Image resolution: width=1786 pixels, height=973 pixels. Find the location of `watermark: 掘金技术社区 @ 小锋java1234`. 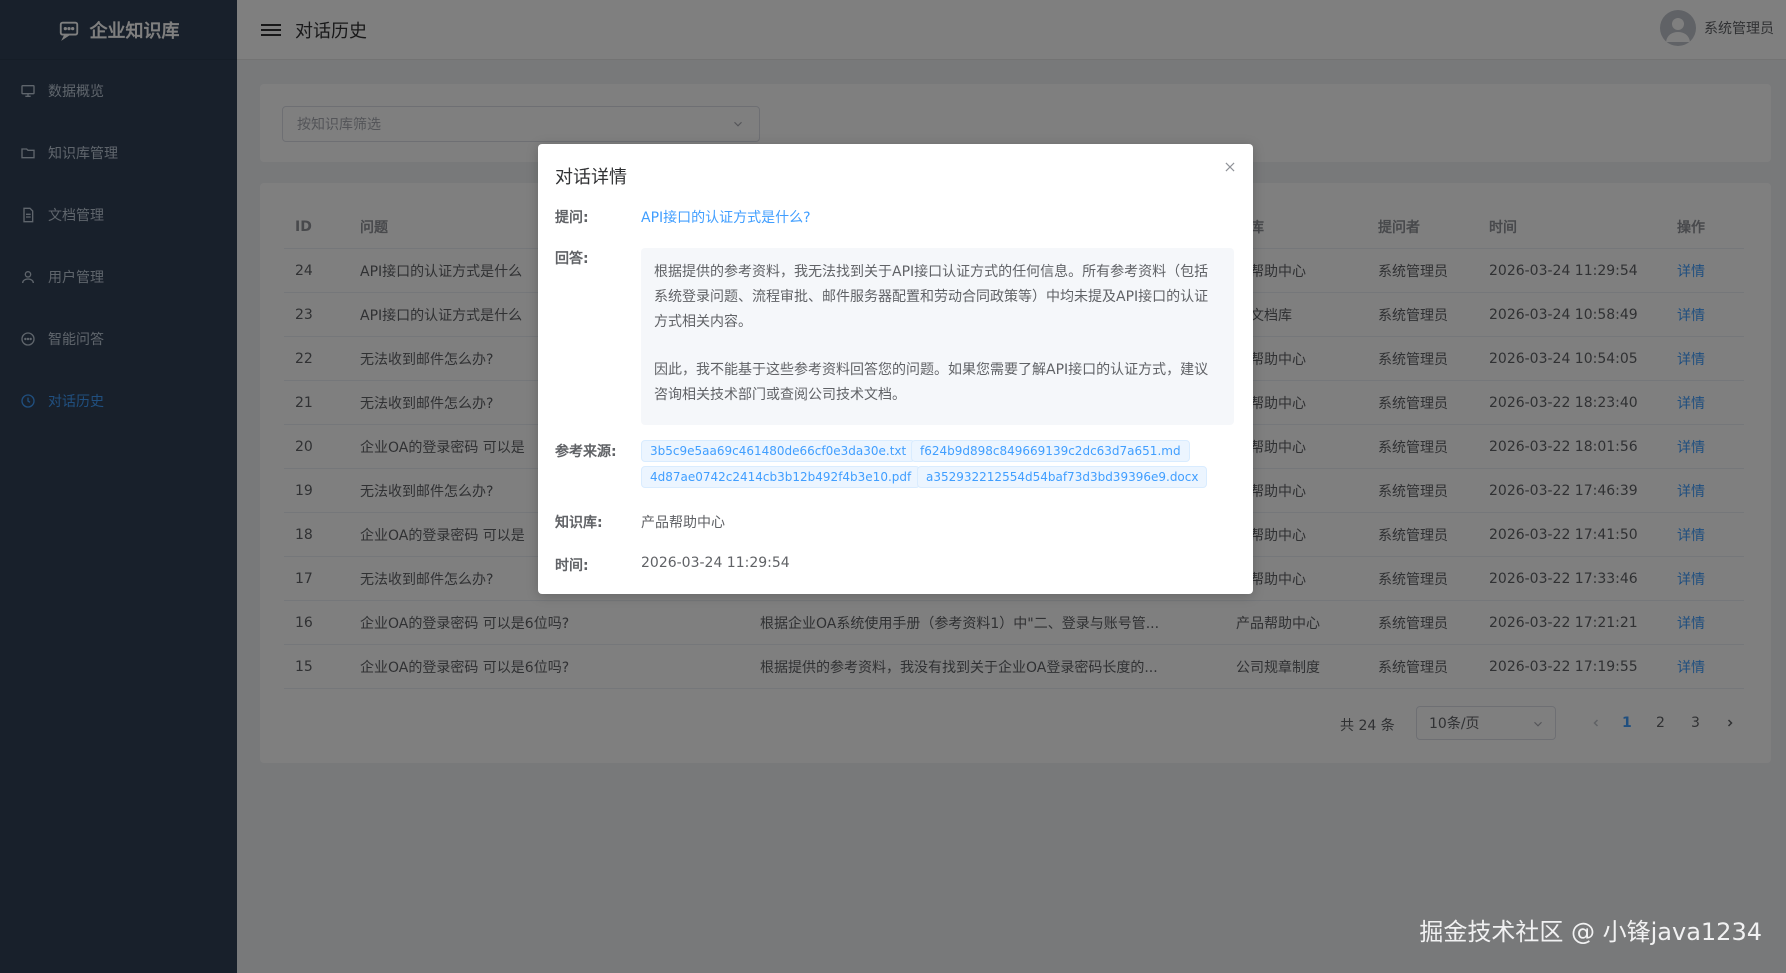

watermark: 掘金技术社区 @ 小锋java1234 is located at coordinates (1590, 932).